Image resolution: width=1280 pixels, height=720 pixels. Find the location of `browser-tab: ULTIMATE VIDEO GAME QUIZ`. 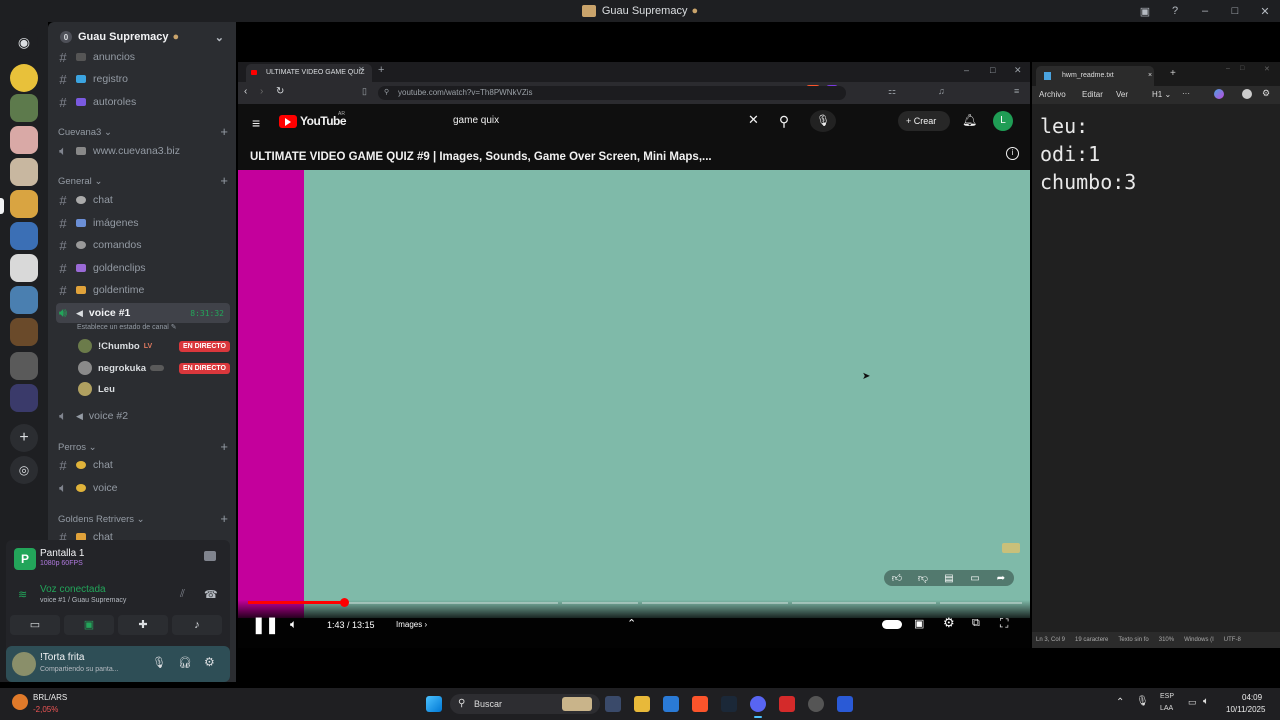

browser-tab: ULTIMATE VIDEO GAME QUIZ is located at coordinates (309, 73).